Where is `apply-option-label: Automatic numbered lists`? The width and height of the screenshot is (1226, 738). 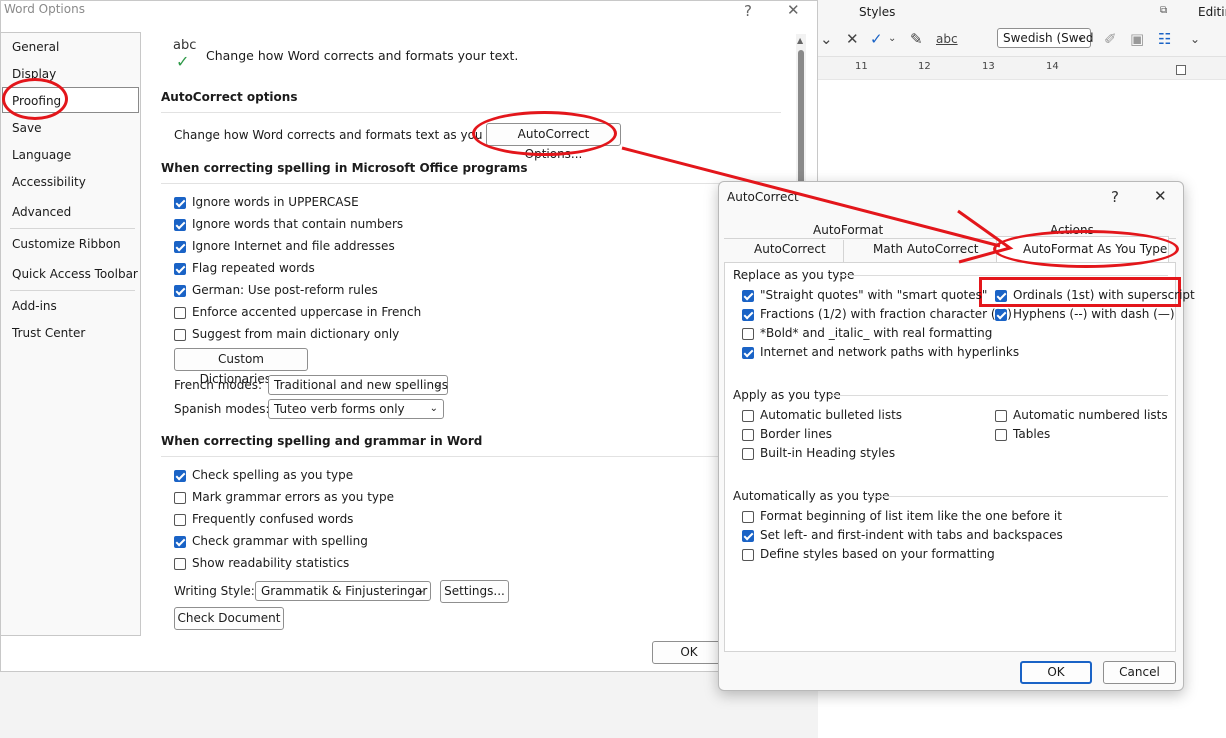 apply-option-label: Automatic numbered lists is located at coordinates (1090, 415).